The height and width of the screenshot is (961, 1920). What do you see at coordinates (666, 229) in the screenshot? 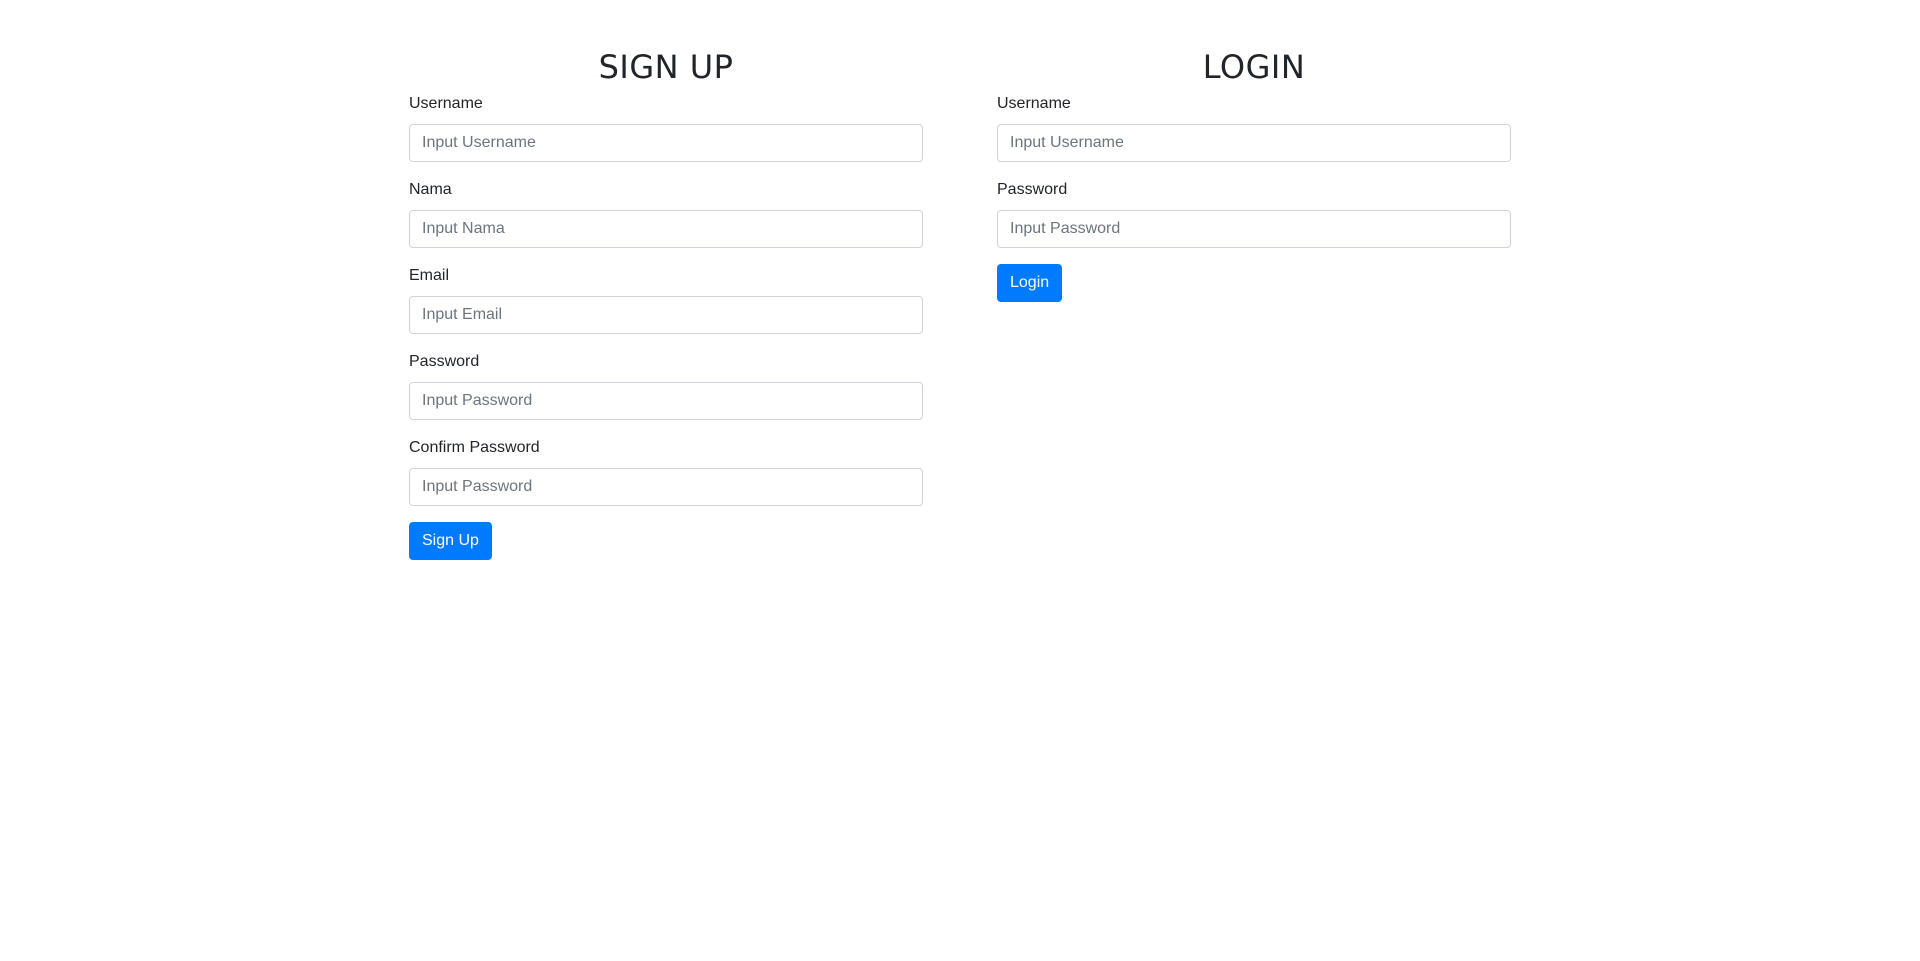
I see `signup-nama-input` at bounding box center [666, 229].